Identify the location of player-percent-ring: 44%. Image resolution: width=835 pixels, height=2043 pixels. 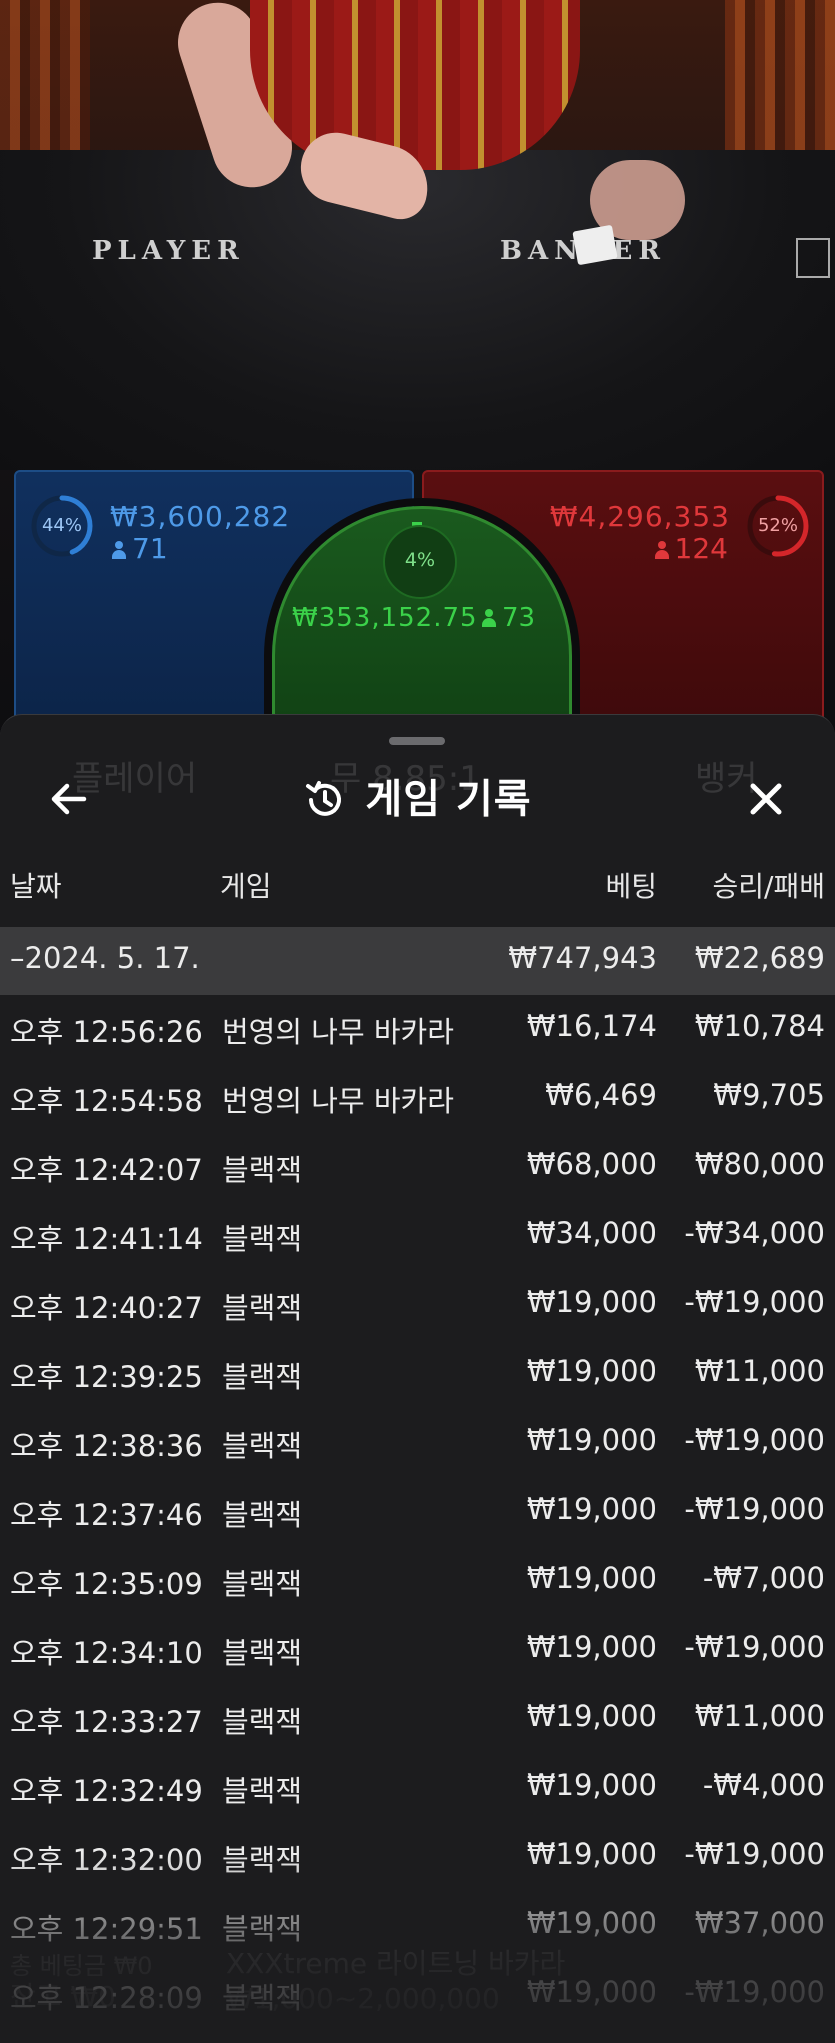
(62, 526).